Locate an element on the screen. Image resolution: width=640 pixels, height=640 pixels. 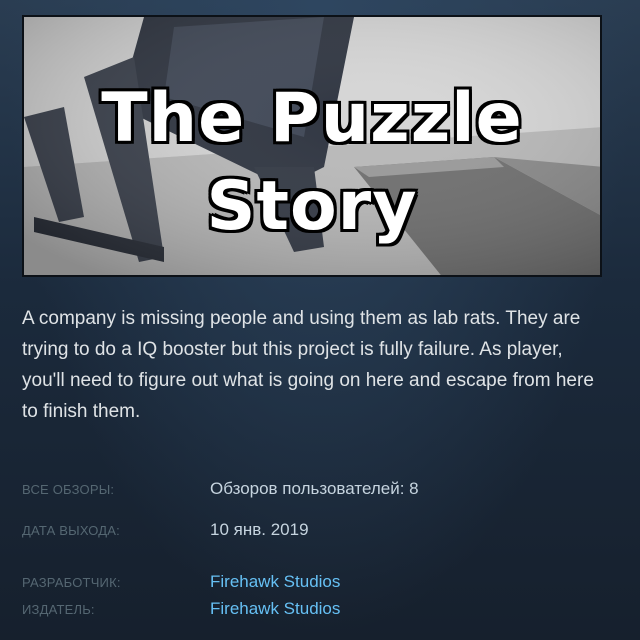
developer-link: Firehawk Studios is located at coordinates (275, 582).